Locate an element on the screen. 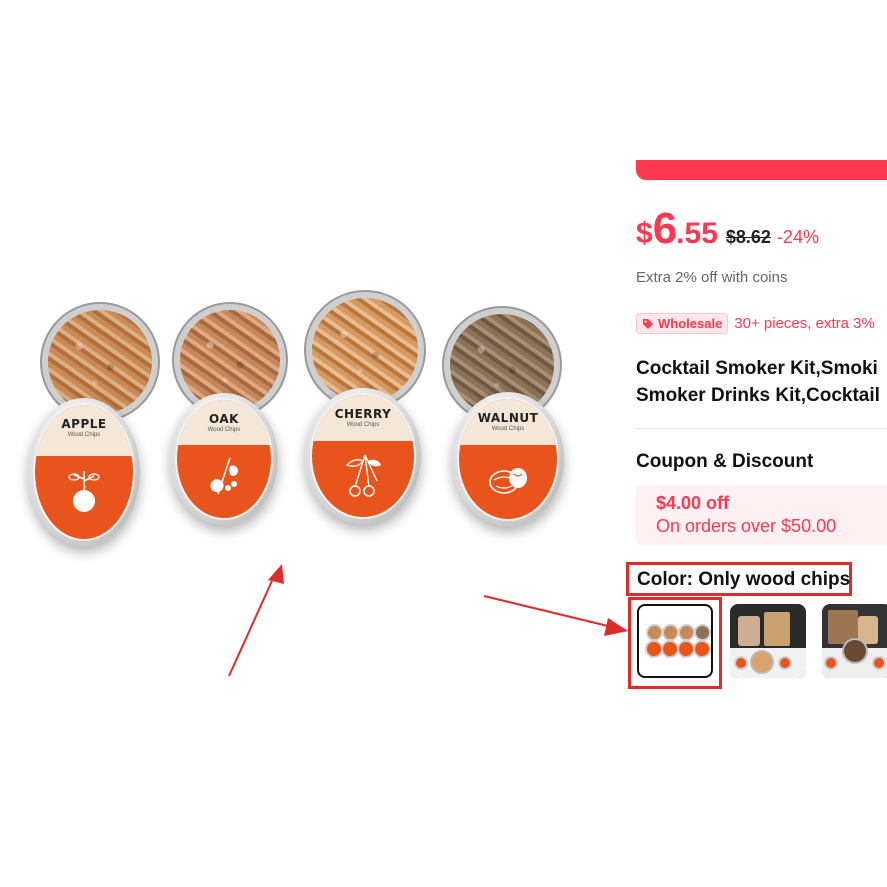  color-label-highlight: Color: Only wood chips is located at coordinates (739, 579).